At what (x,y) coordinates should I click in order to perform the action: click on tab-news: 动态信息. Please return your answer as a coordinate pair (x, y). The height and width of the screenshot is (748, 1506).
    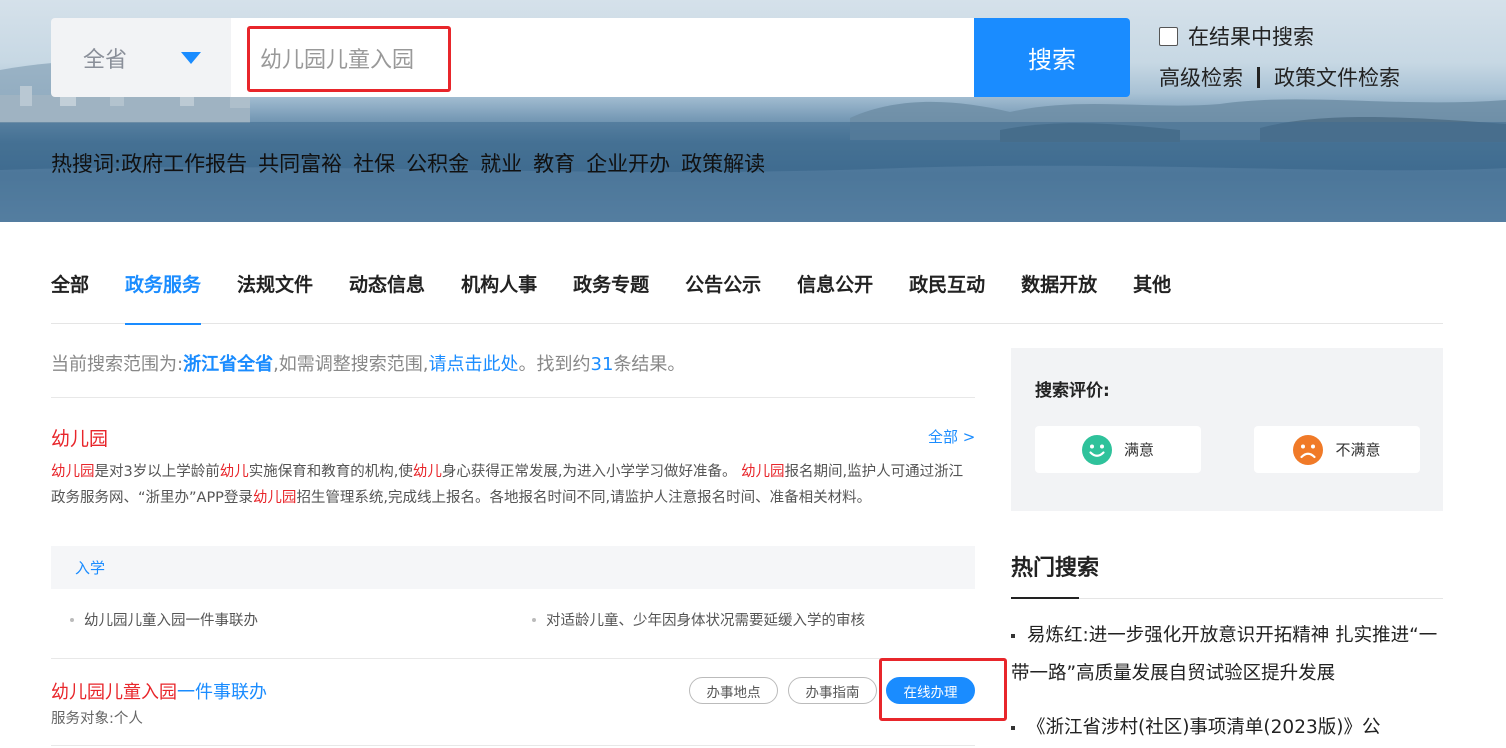
    Looking at the image, I should click on (387, 298).